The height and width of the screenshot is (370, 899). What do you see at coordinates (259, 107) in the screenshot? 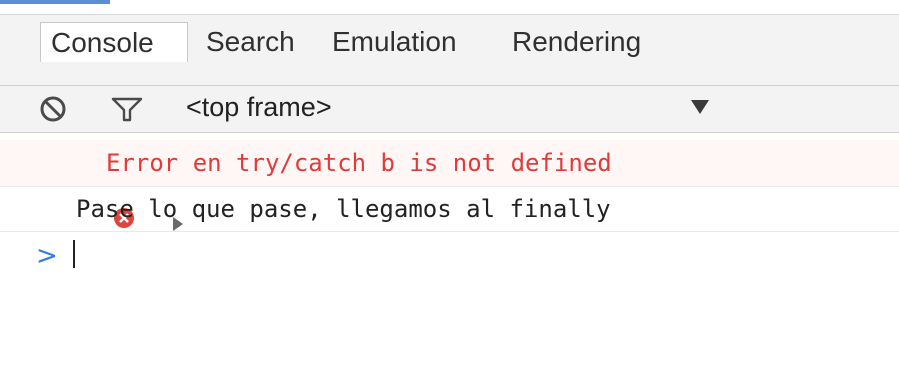
I see `frame-selector: <top frame>` at bounding box center [259, 107].